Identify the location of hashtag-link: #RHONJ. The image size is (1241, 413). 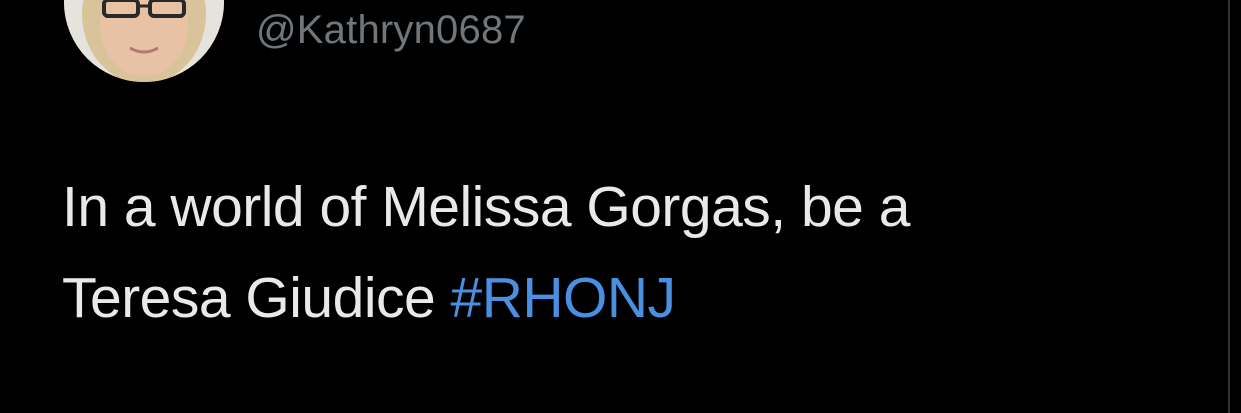
(564, 298).